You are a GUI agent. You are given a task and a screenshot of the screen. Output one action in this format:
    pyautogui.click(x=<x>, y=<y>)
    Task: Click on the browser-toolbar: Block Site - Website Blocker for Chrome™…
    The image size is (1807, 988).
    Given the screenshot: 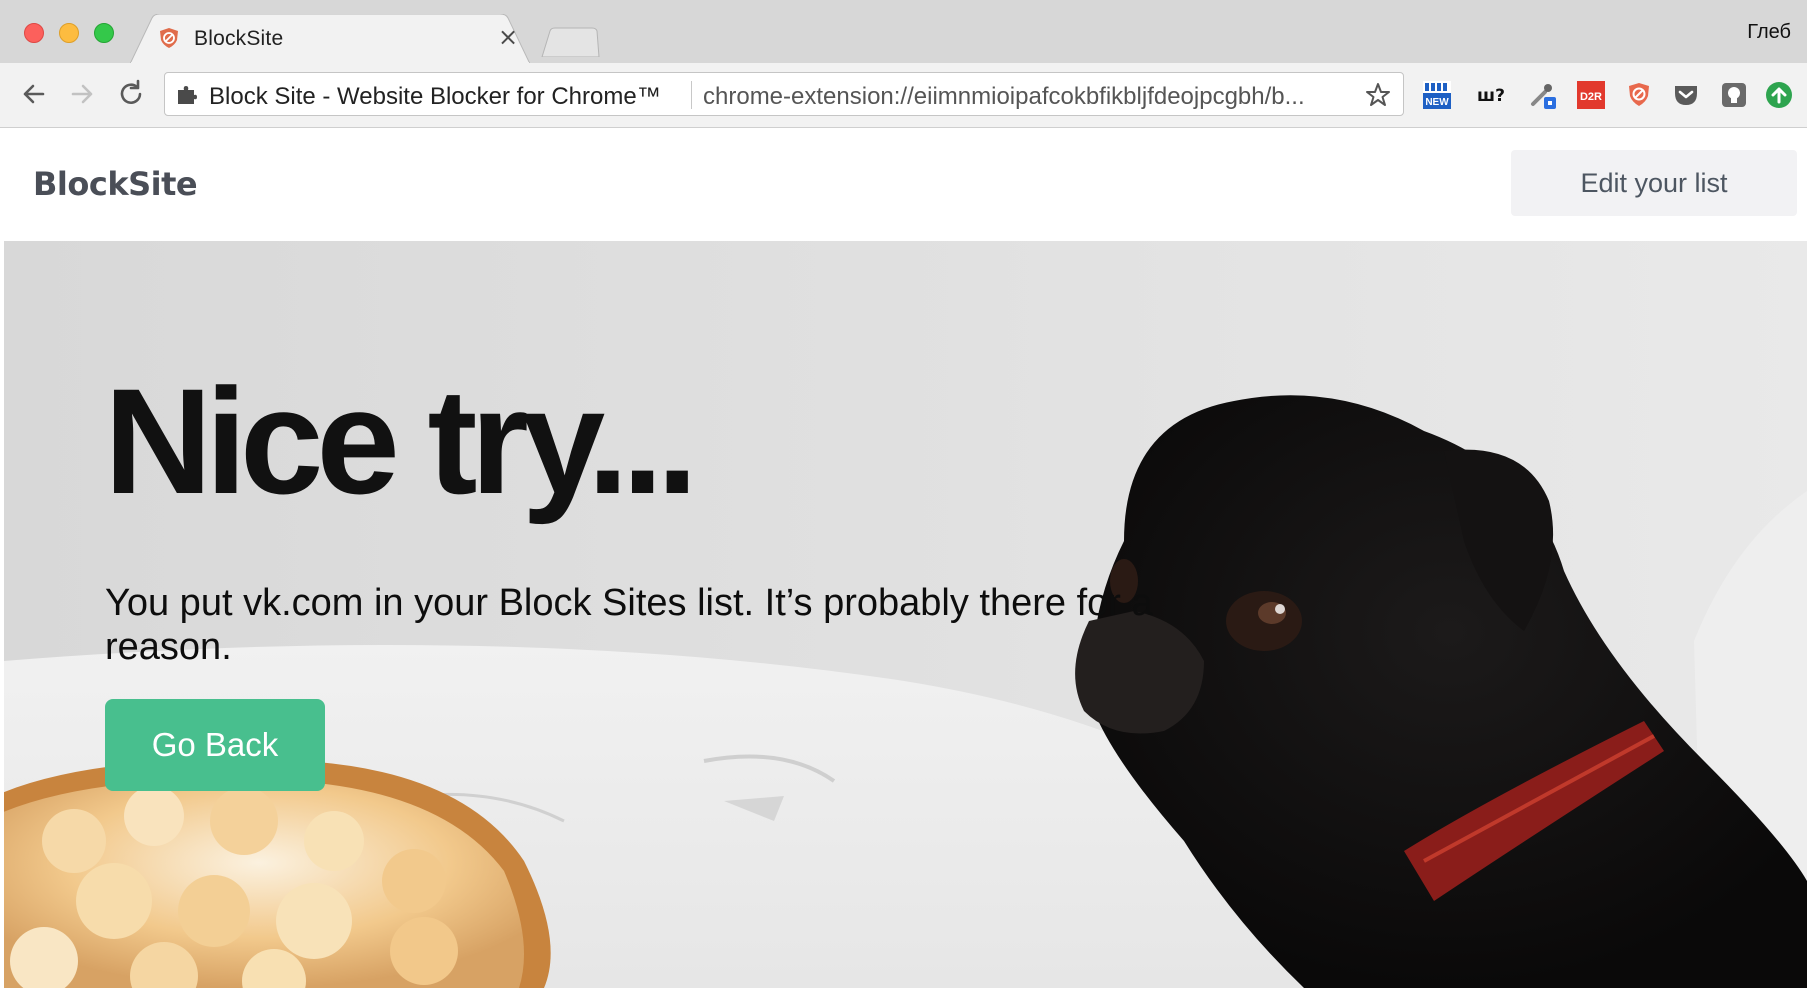 What is the action you would take?
    pyautogui.click(x=903, y=95)
    